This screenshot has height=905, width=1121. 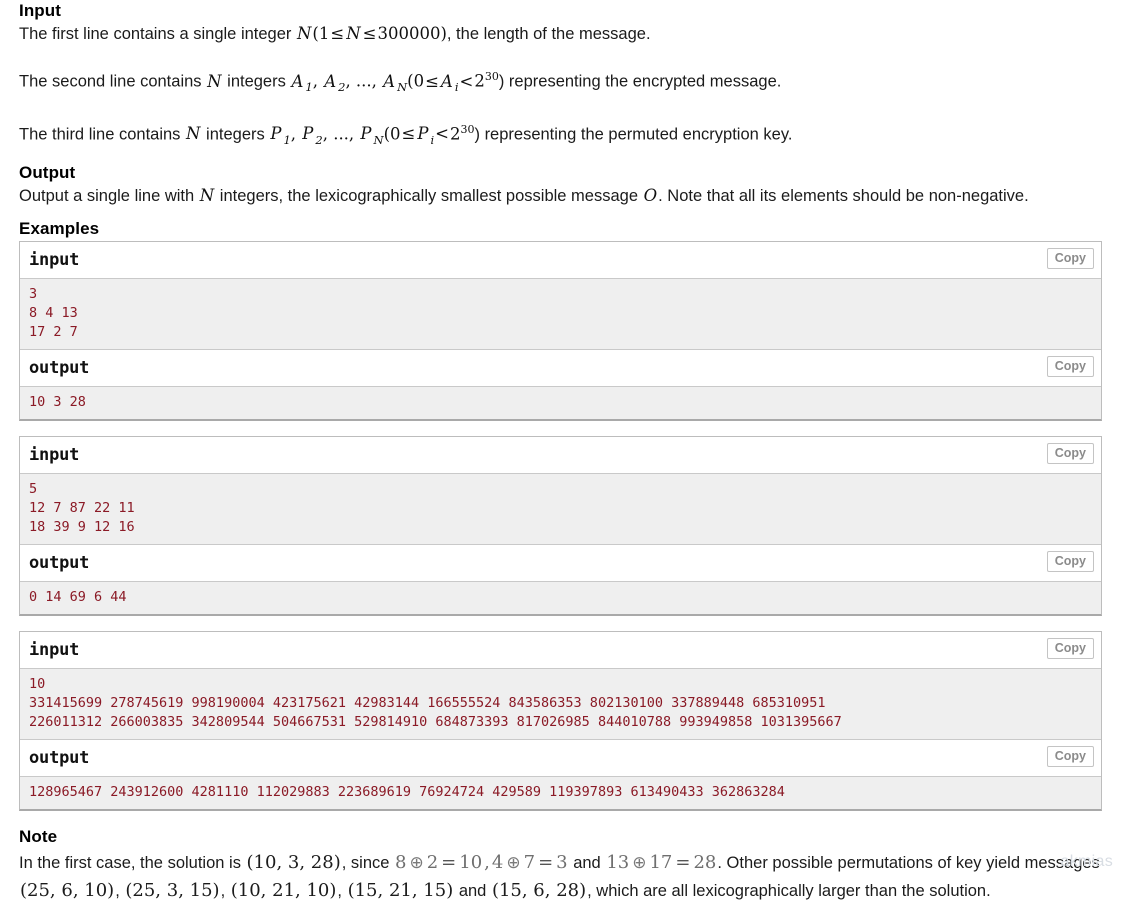 I want to click on base-2-a: 2, so click(x=479, y=81).